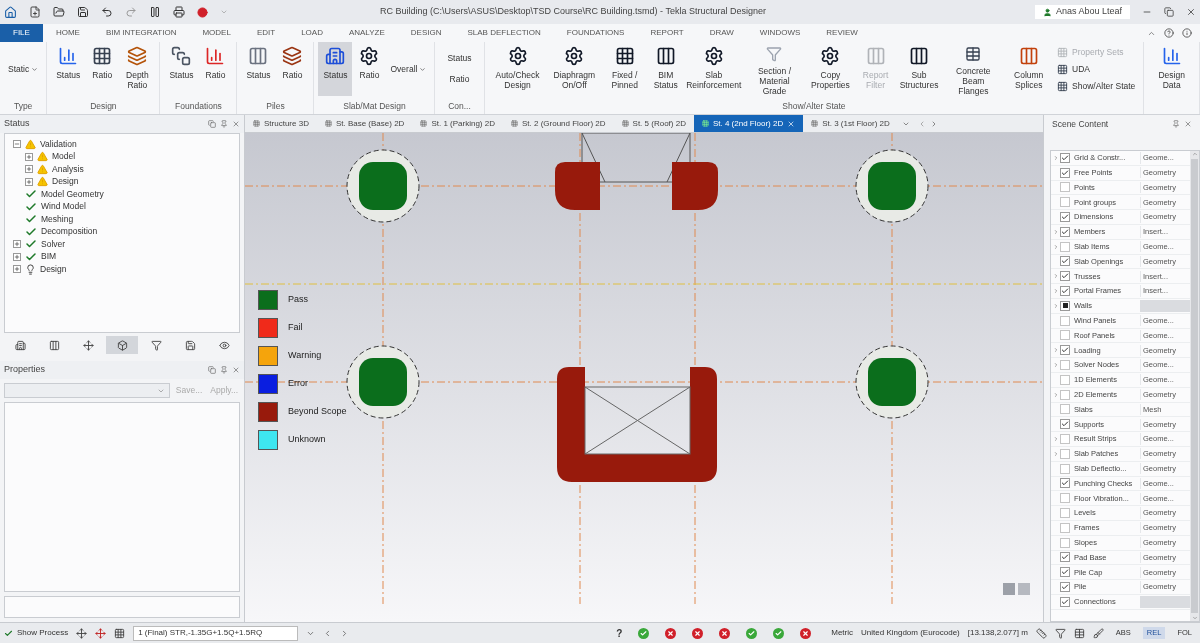  Describe the element at coordinates (21, 33) in the screenshot. I see `menu-tab: FILE` at that location.